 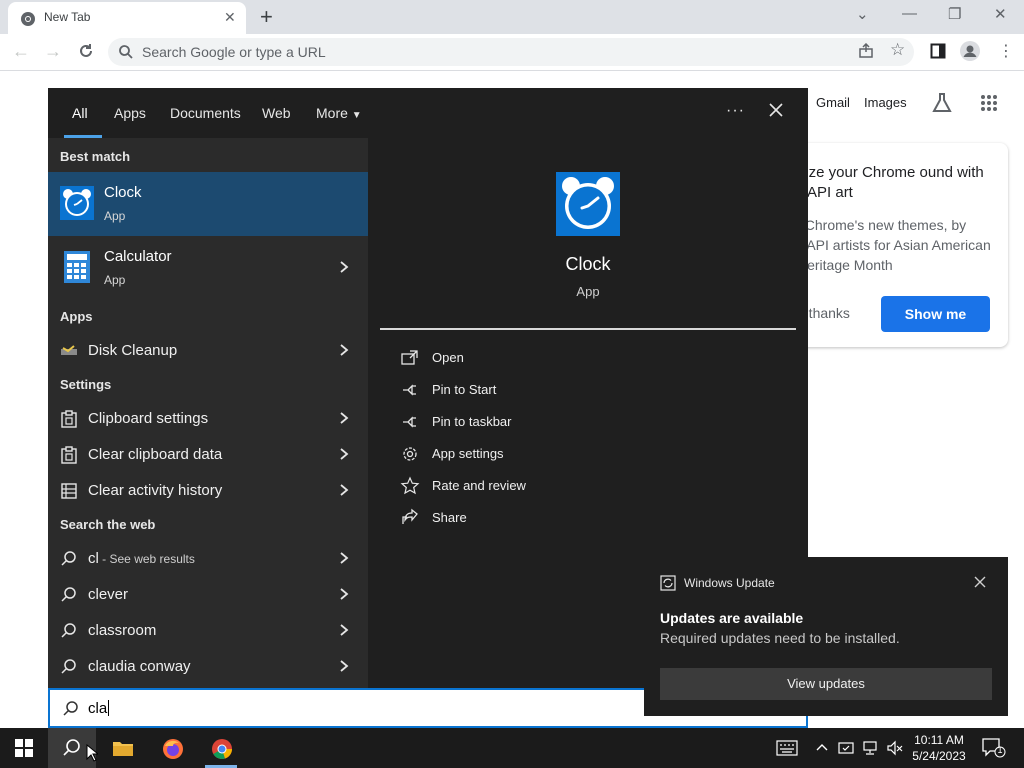 I want to click on result-label: classroom, so click(x=122, y=630).